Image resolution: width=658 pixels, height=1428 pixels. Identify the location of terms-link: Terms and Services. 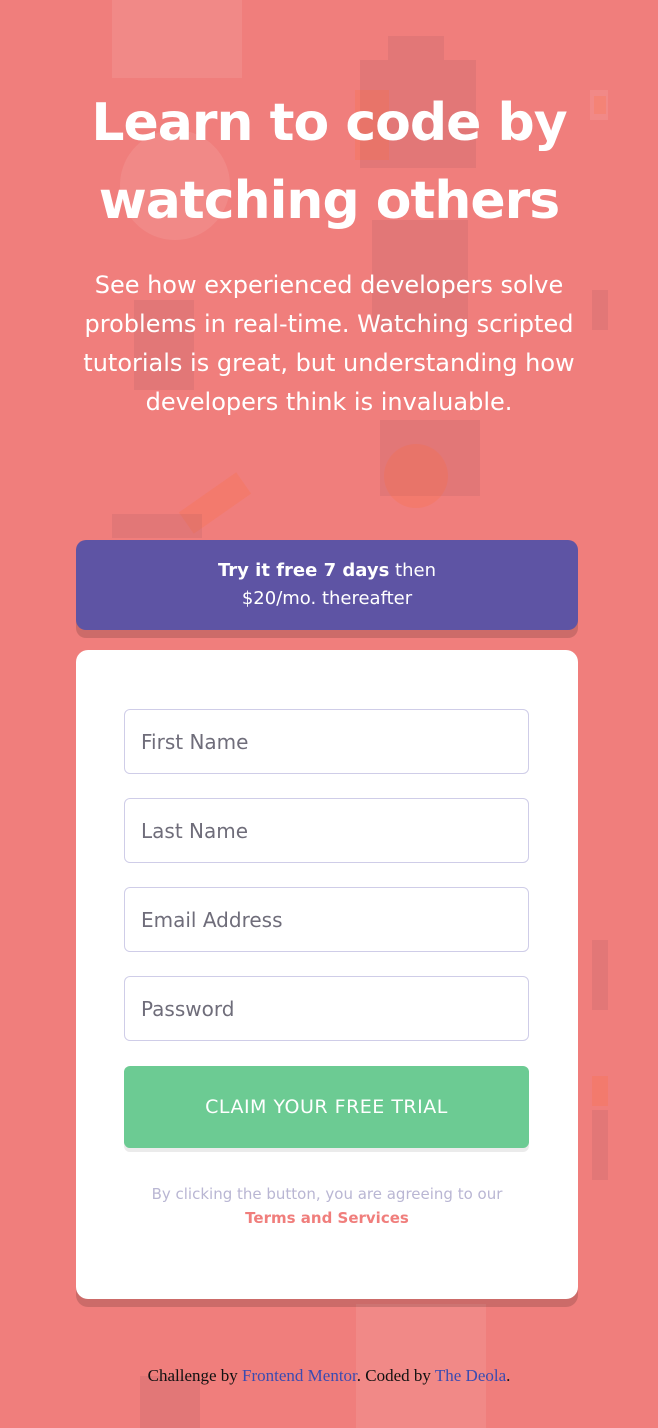
(327, 1218).